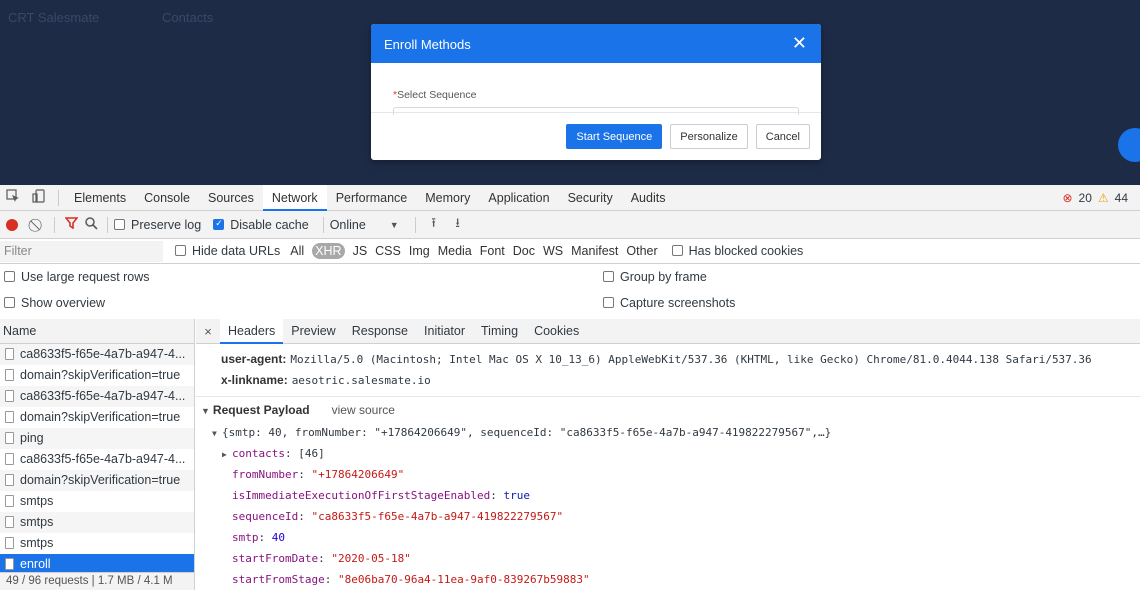 The height and width of the screenshot is (590, 1140). What do you see at coordinates (556, 331) in the screenshot?
I see `tab-cookies: Cookies` at bounding box center [556, 331].